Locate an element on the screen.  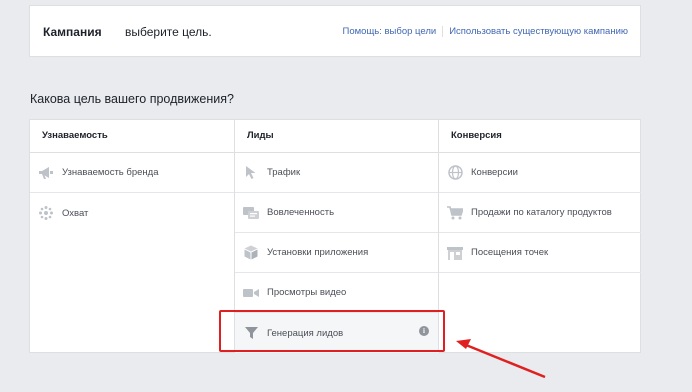
chat-icon is located at coordinates (251, 213).